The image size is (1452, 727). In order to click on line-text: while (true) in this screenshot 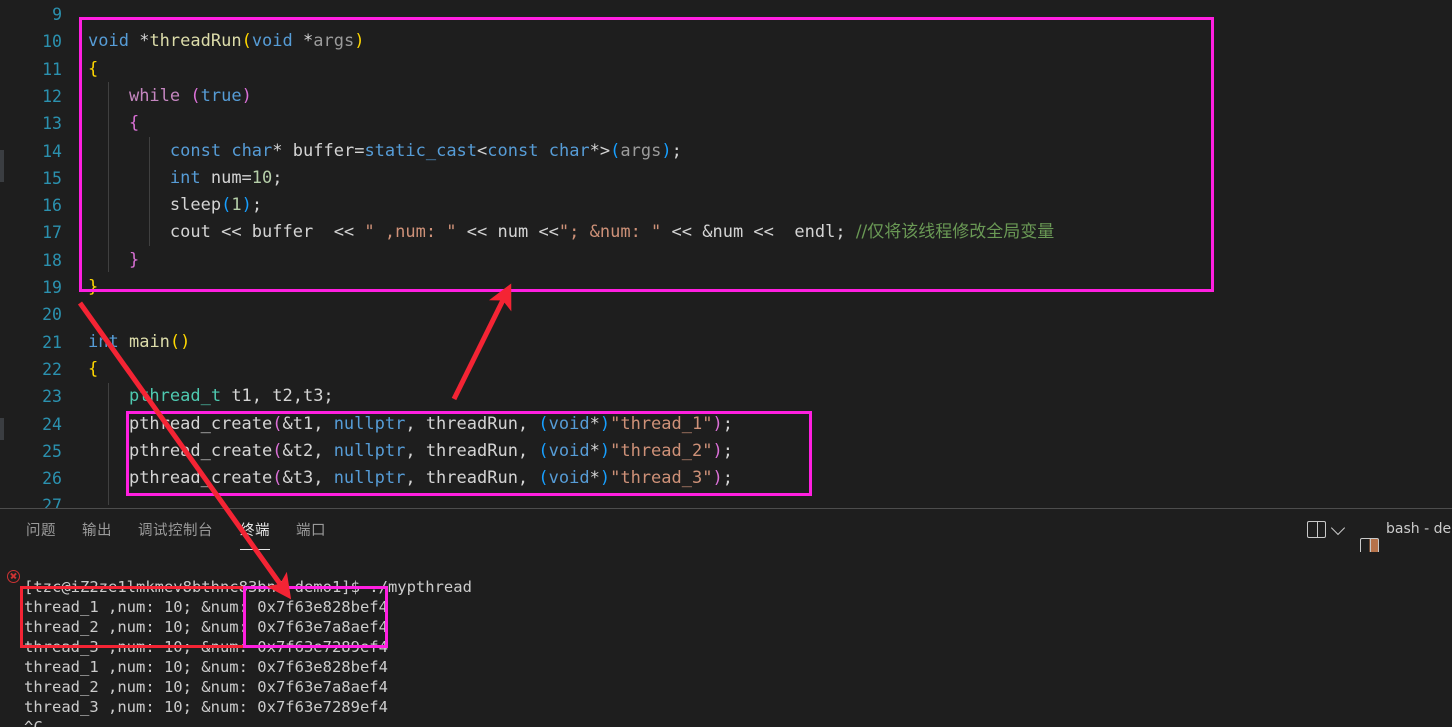, I will do `click(170, 96)`.